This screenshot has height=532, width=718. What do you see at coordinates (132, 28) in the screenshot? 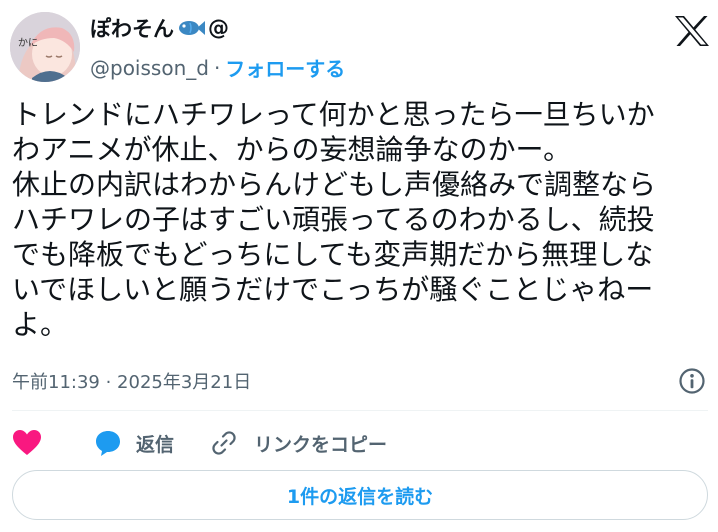
I see `author-display-name: ぽわそん` at bounding box center [132, 28].